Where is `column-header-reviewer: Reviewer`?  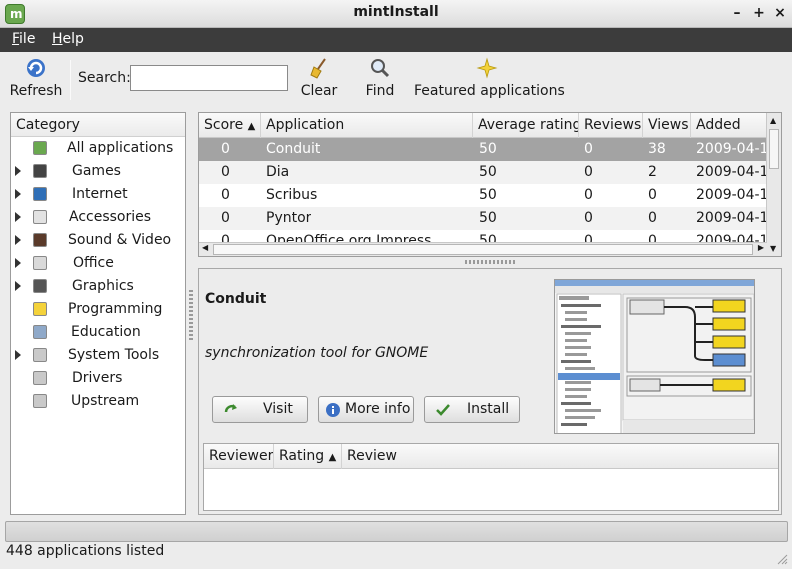
column-header-reviewer: Reviewer is located at coordinates (239, 456).